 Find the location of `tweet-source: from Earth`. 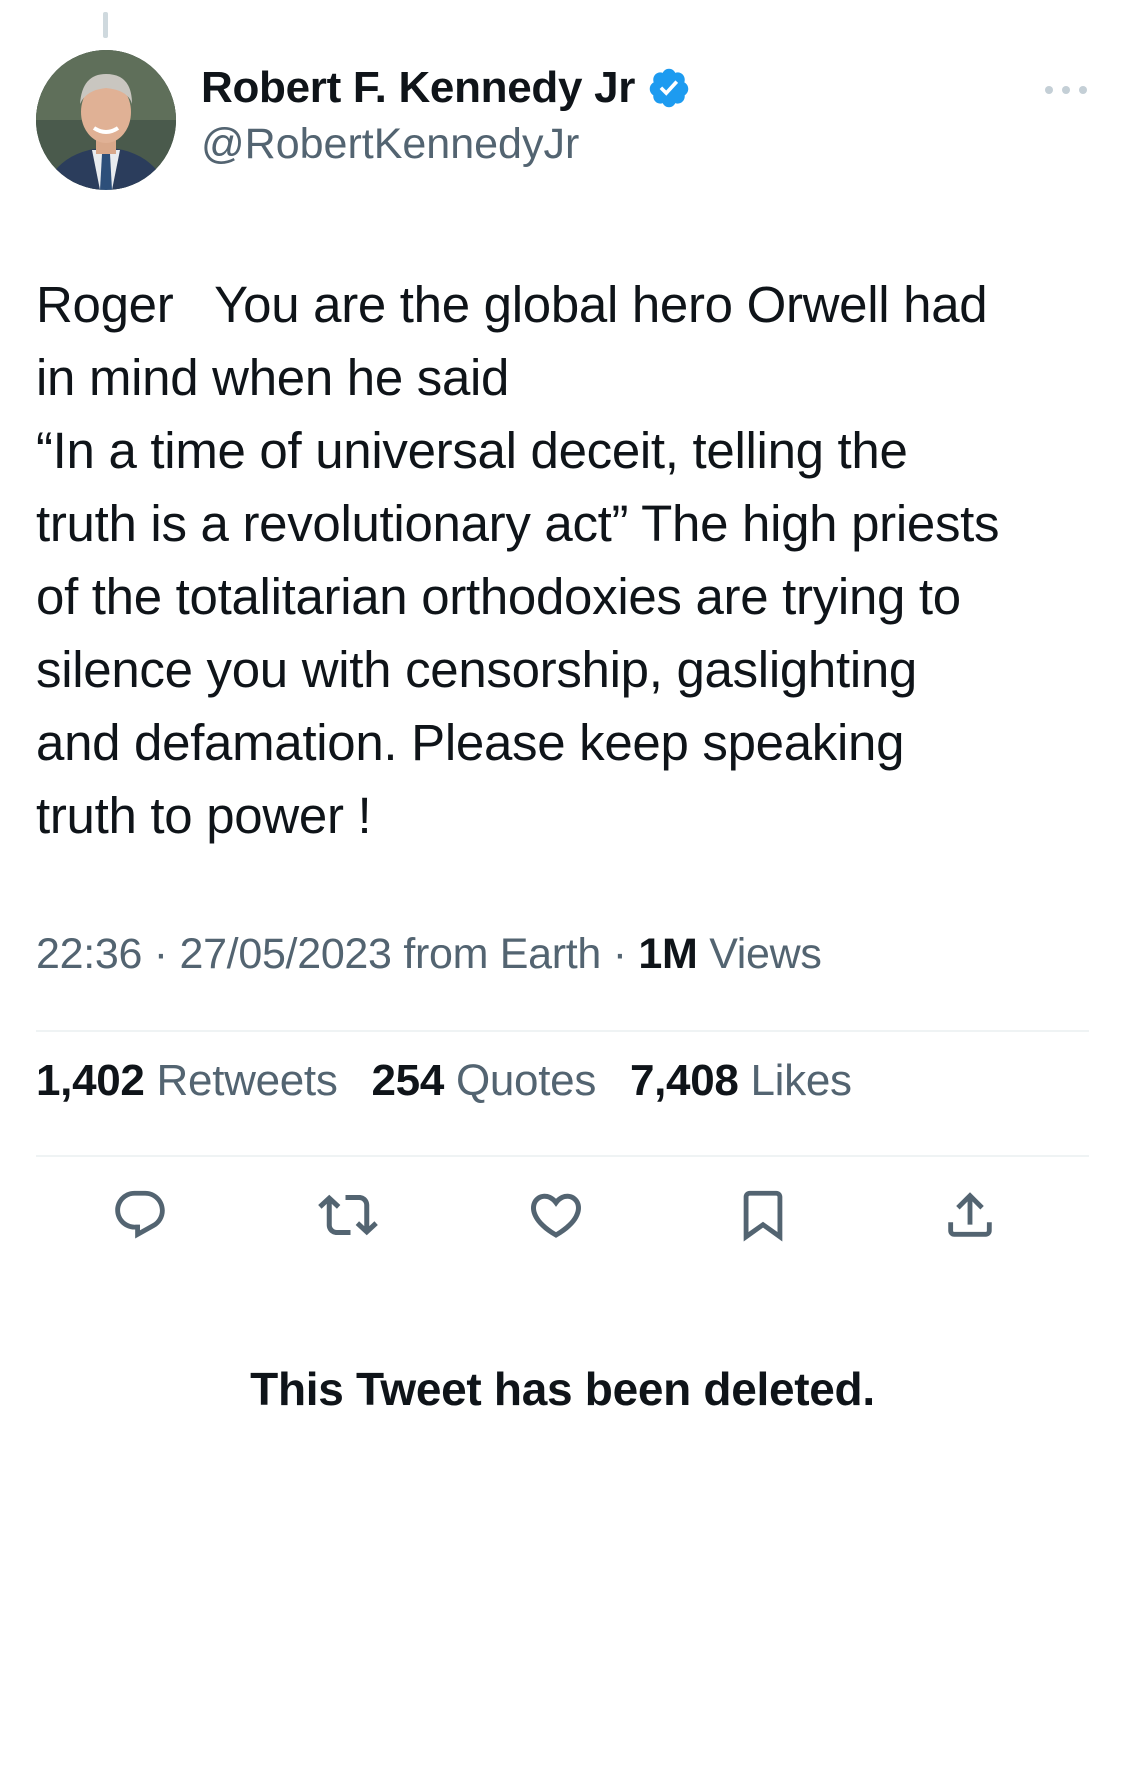

tweet-source: from Earth is located at coordinates (502, 954).